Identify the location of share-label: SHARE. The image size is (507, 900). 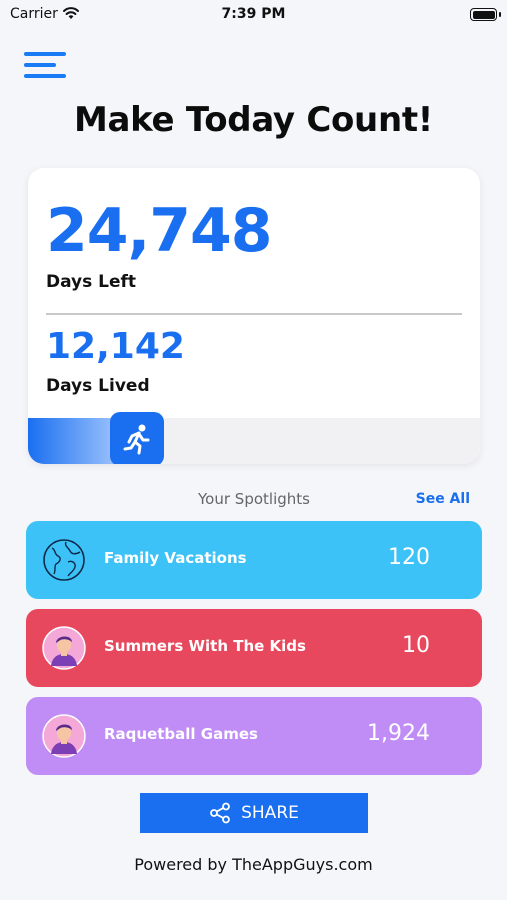
(270, 813).